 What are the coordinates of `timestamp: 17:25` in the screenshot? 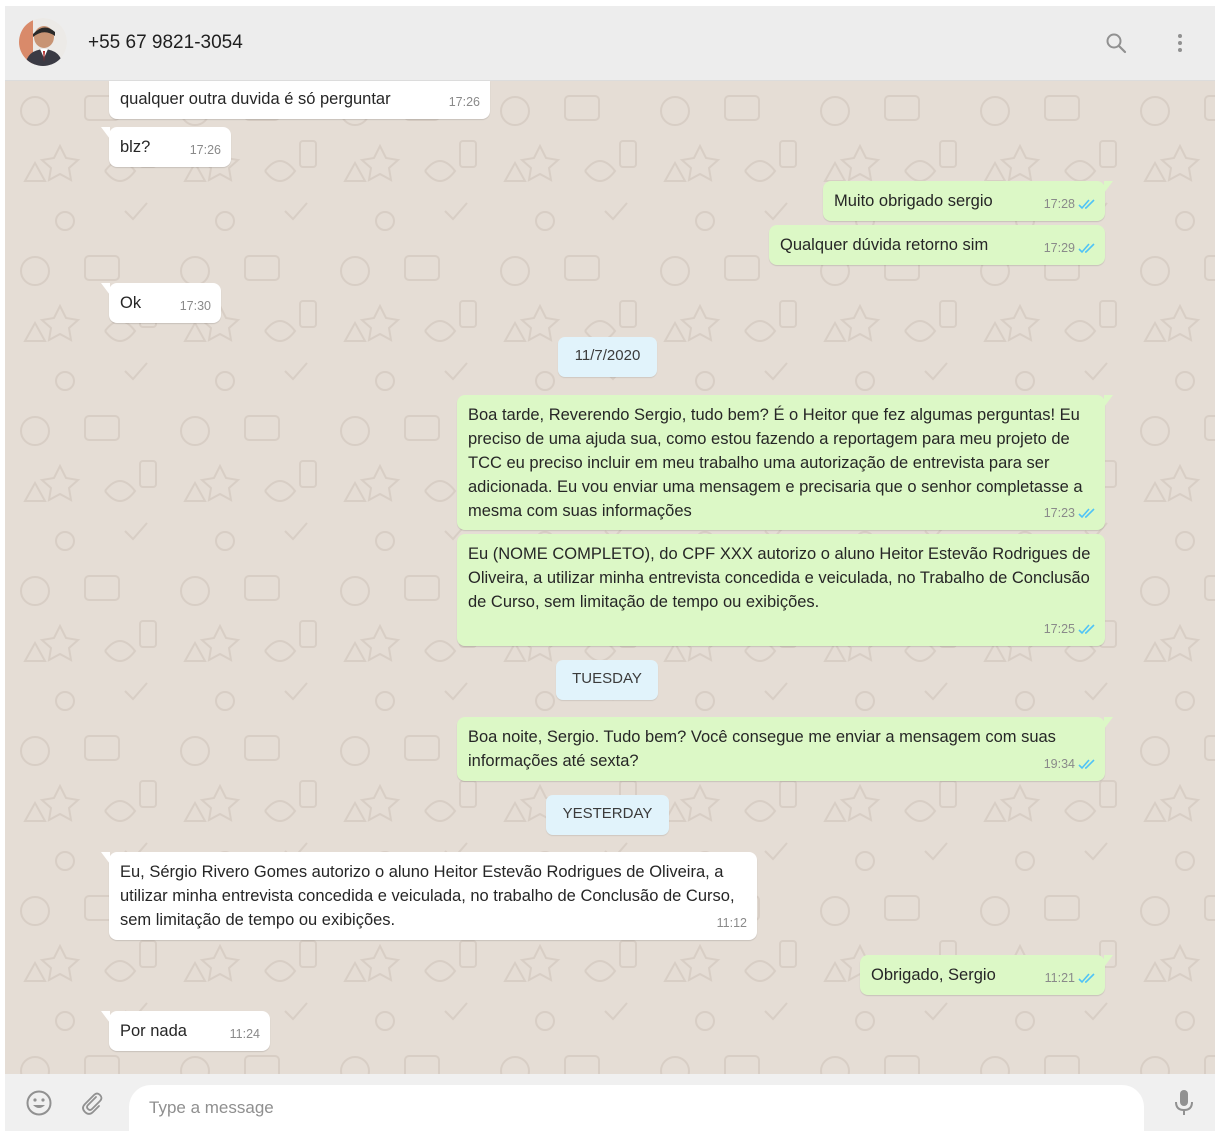 It's located at (1059, 629).